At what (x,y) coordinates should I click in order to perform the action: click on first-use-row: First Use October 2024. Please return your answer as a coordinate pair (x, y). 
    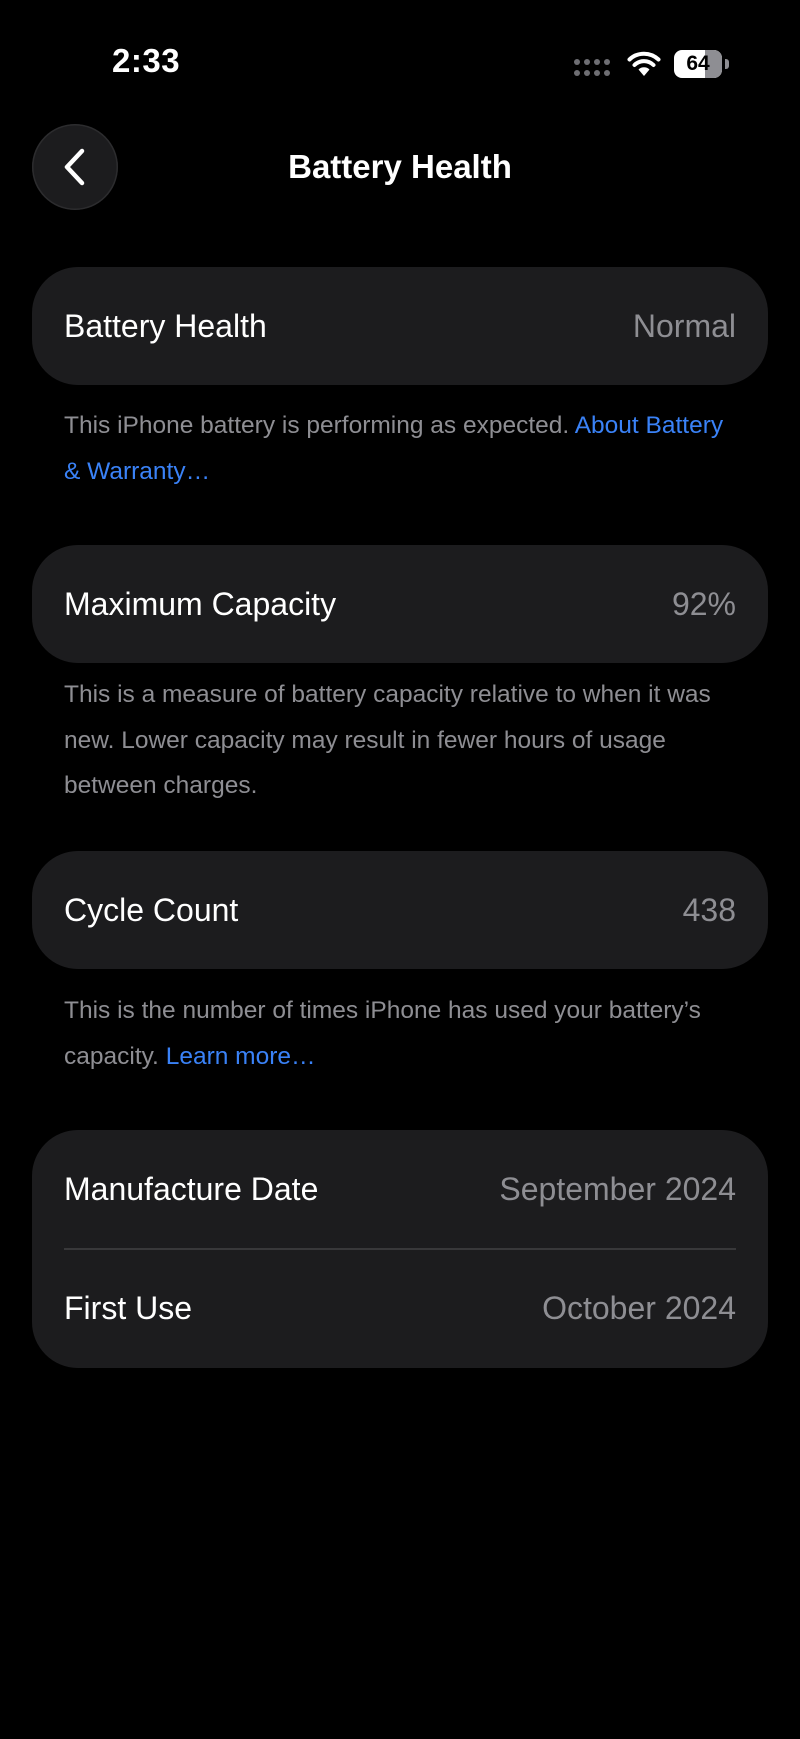
    Looking at the image, I should click on (400, 1309).